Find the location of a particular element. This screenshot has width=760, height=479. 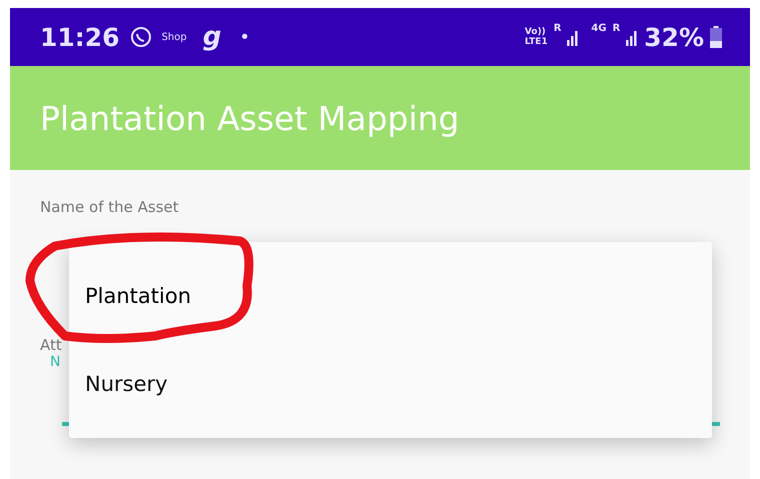

field-label: Name of the Asset is located at coordinates (109, 207).